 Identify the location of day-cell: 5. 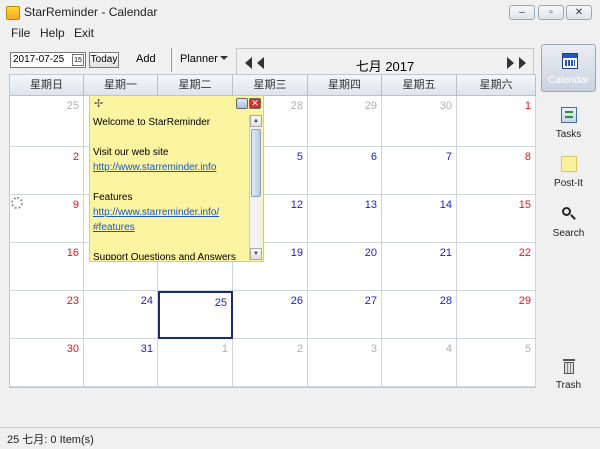
(496, 363).